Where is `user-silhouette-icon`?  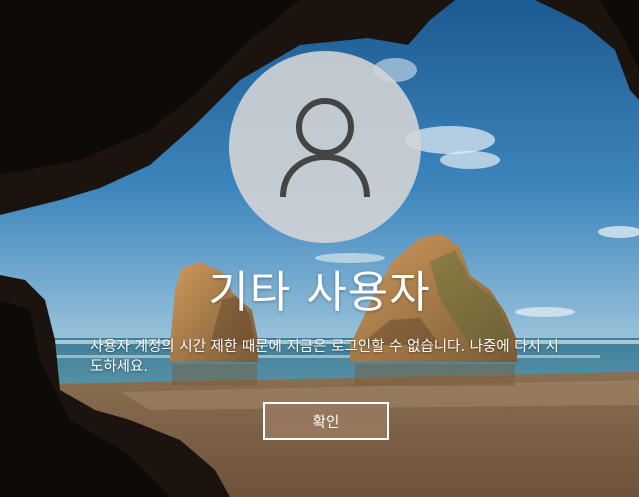
user-silhouette-icon is located at coordinates (325, 148).